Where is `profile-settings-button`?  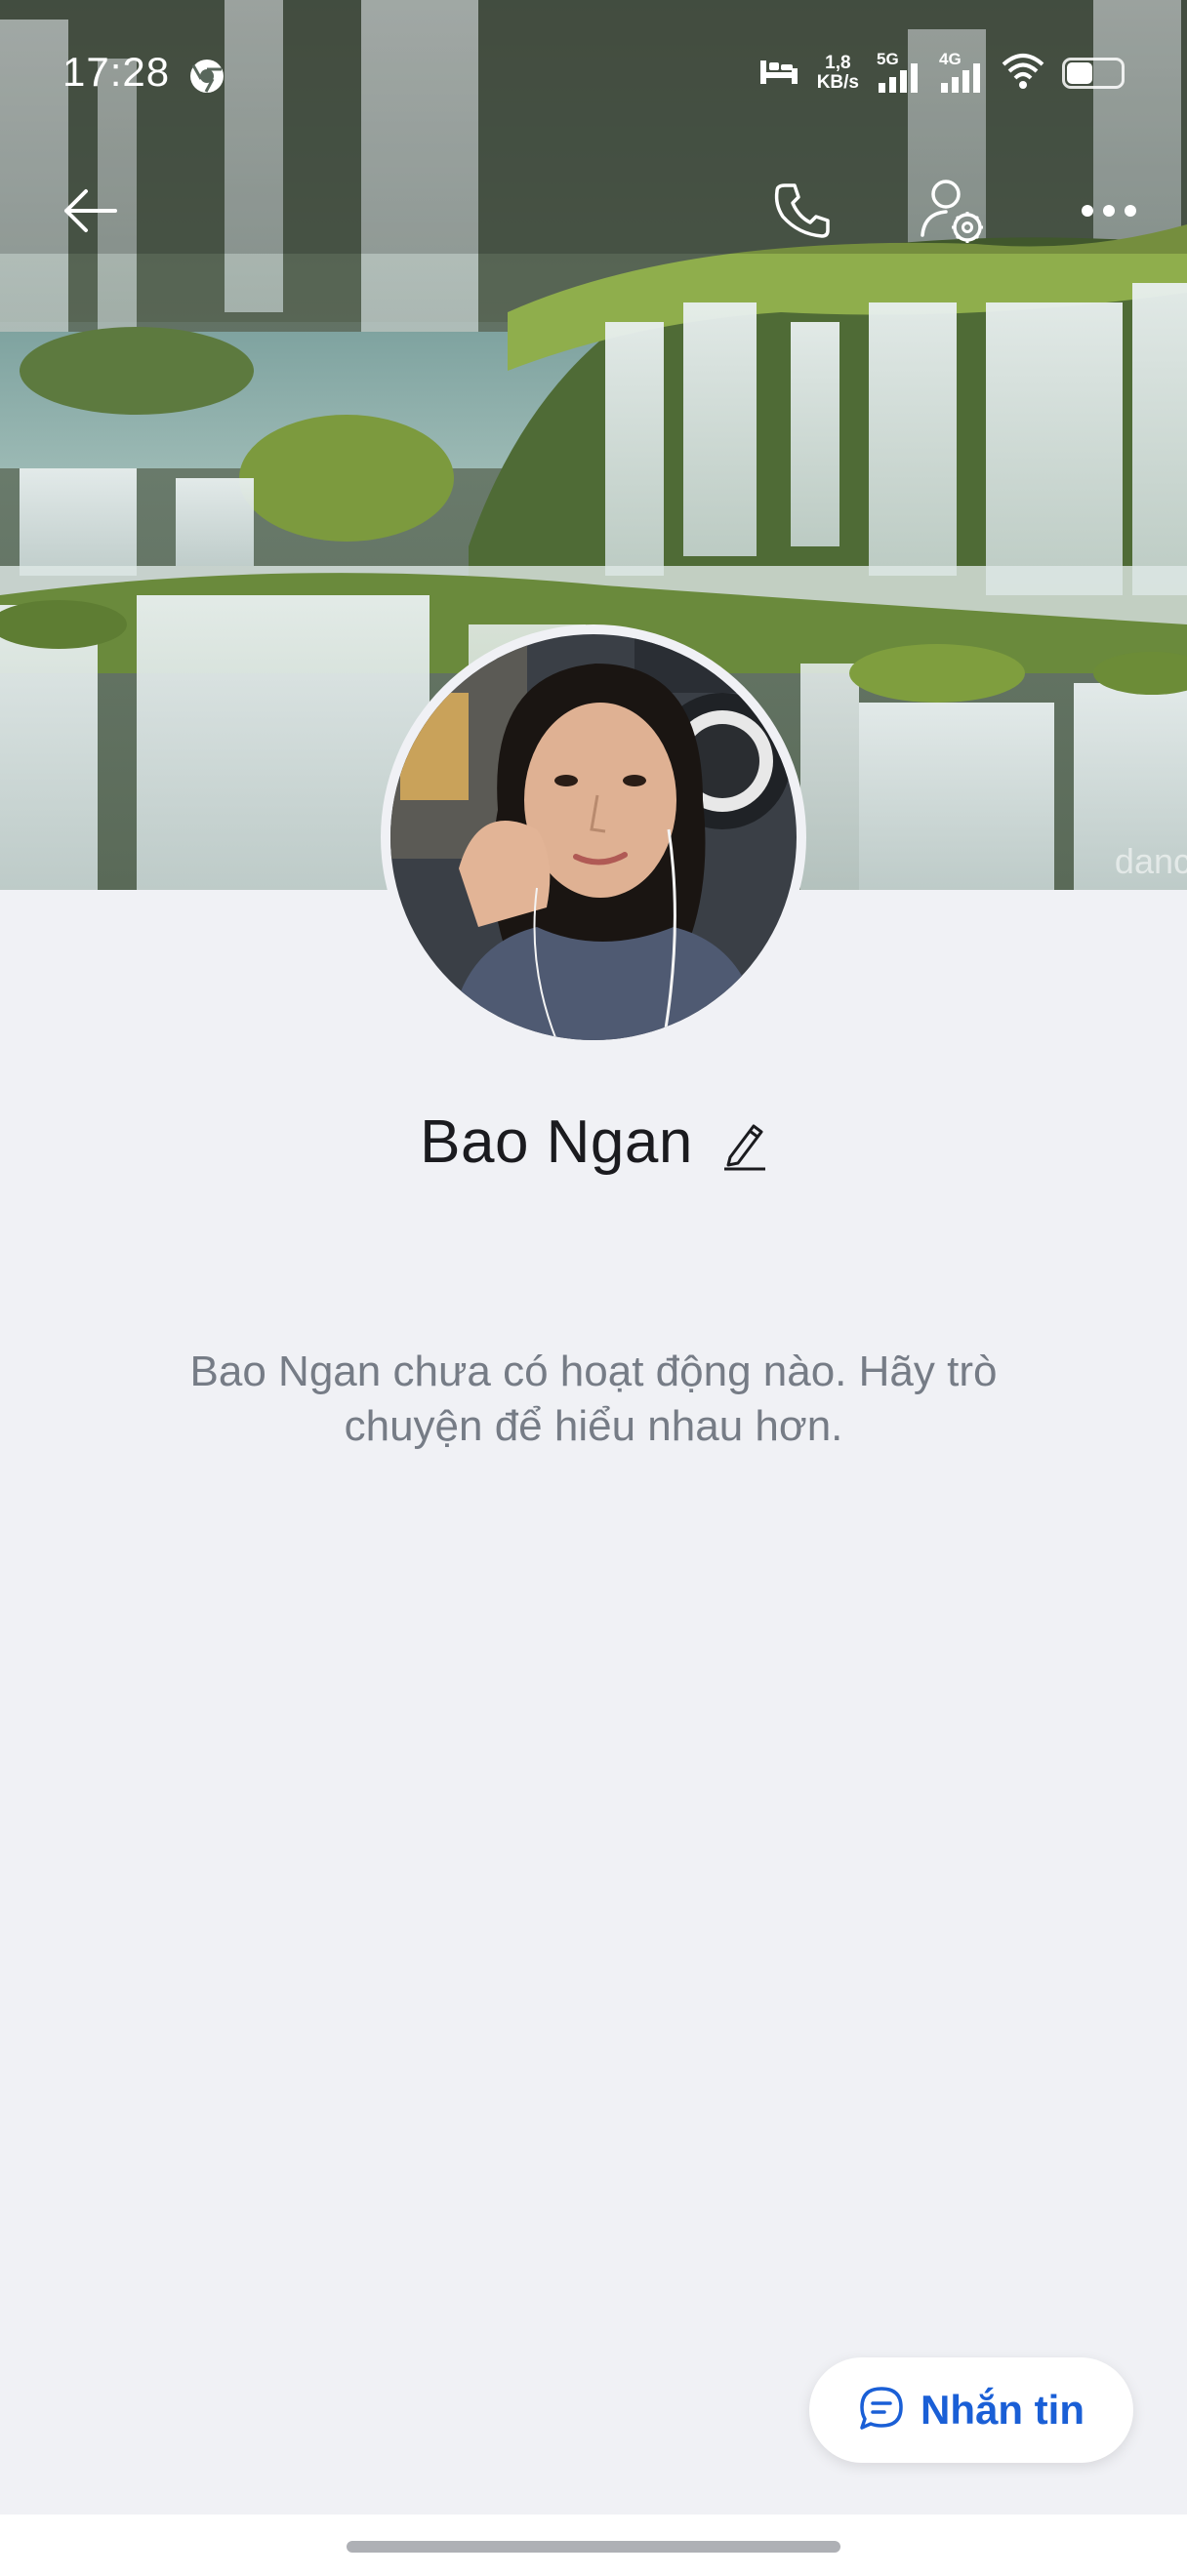
profile-settings-button is located at coordinates (953, 213).